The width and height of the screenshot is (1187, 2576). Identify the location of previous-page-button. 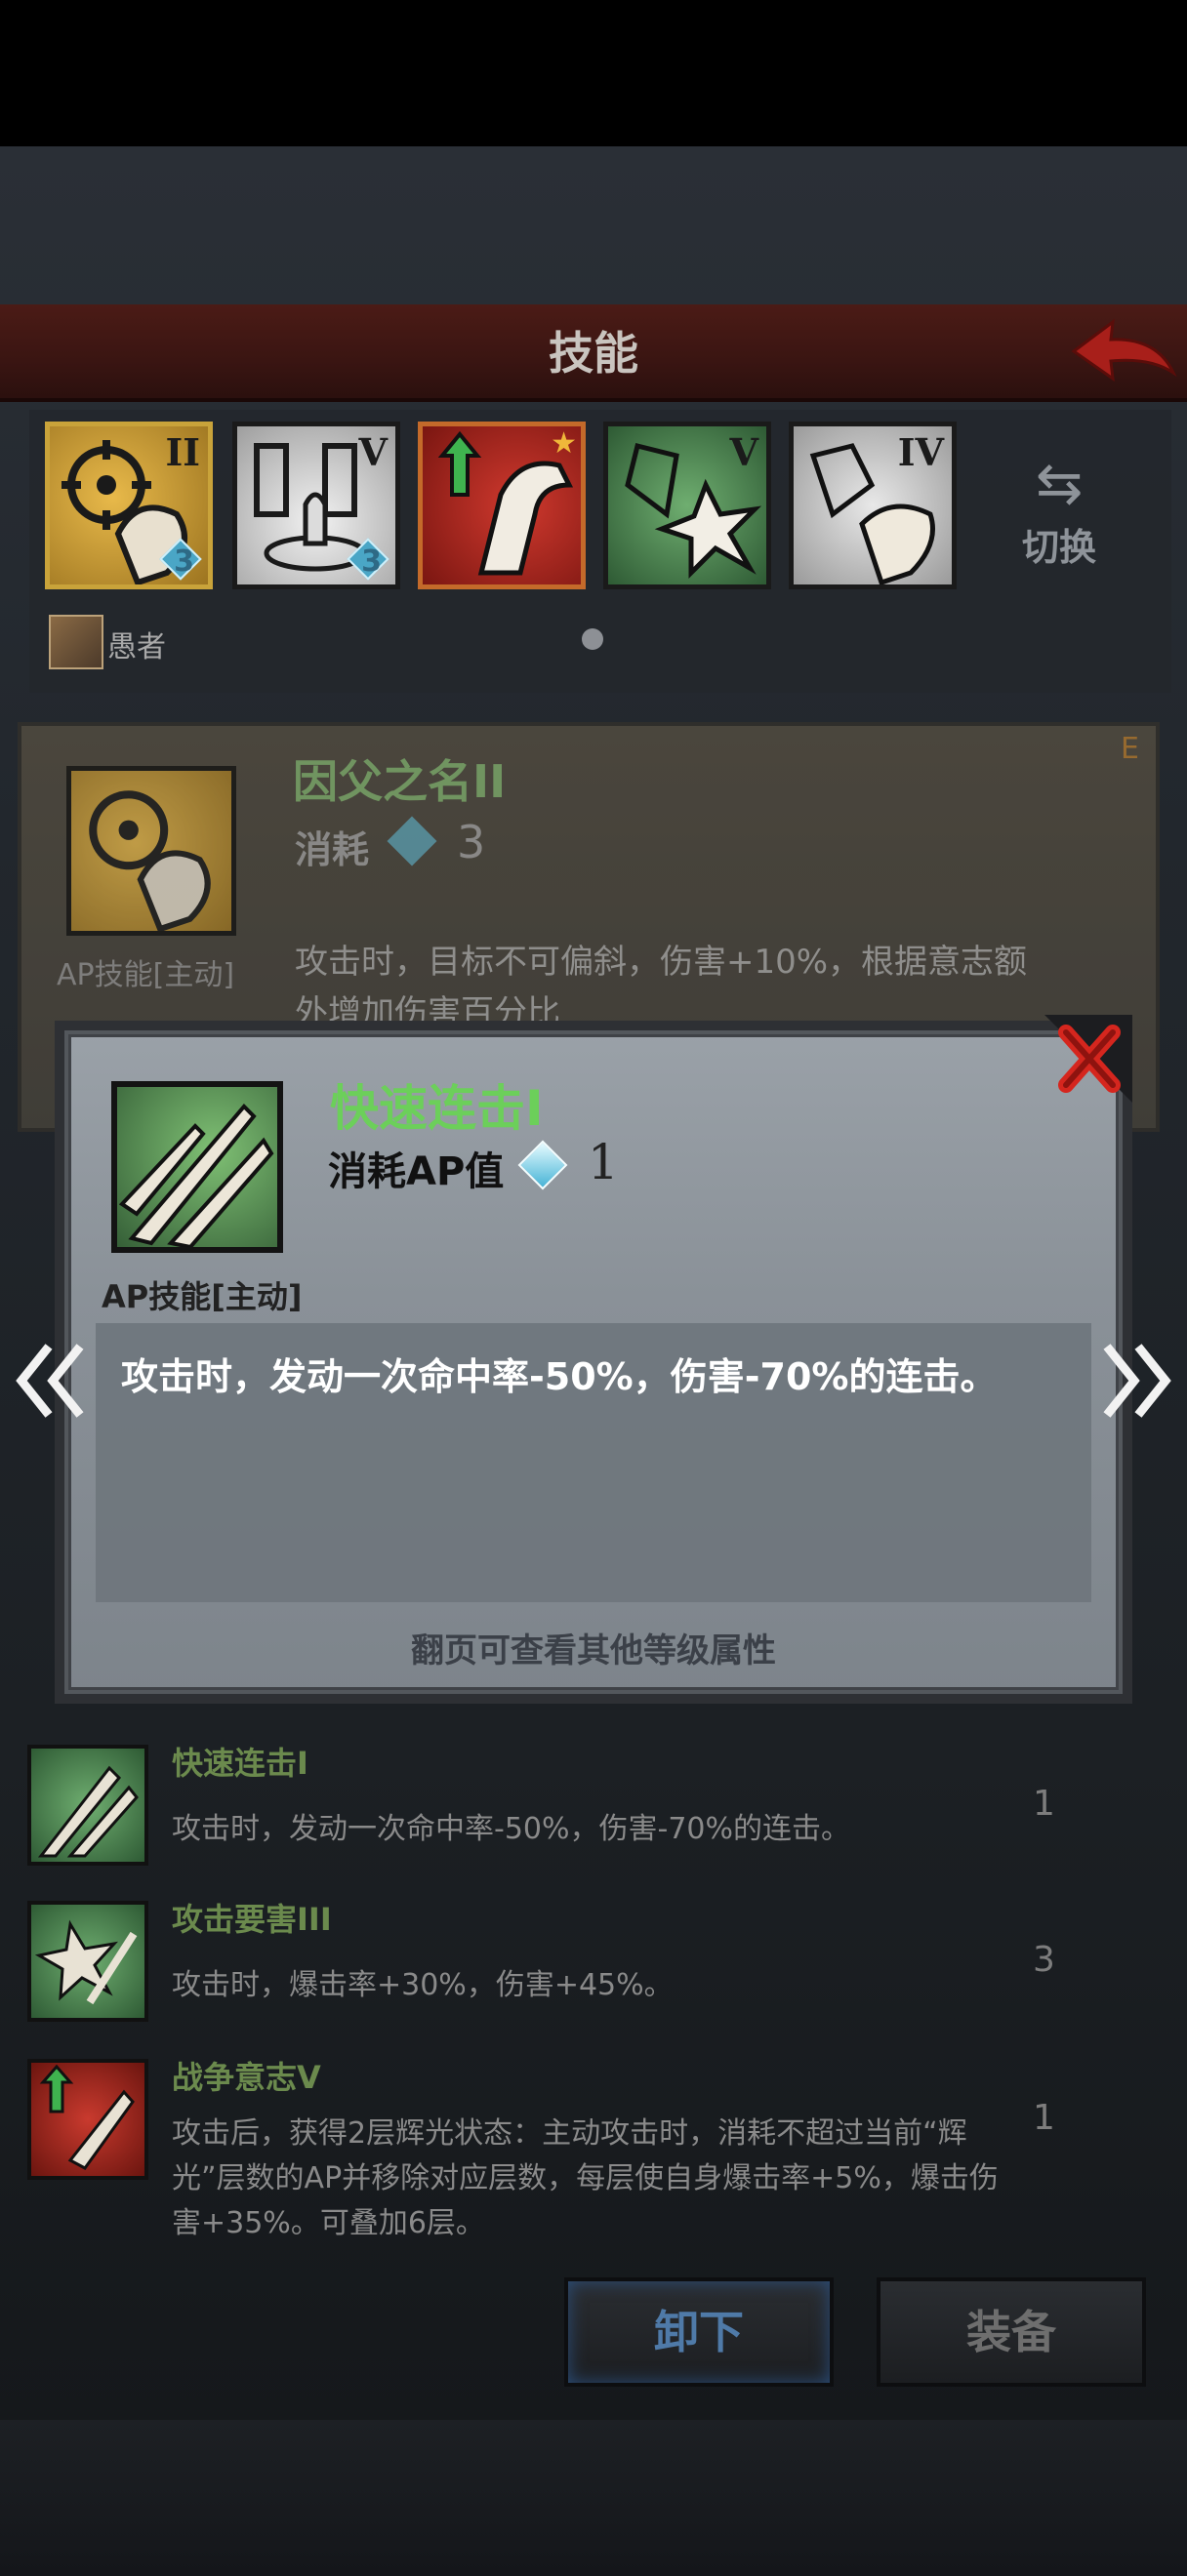
(53, 1381).